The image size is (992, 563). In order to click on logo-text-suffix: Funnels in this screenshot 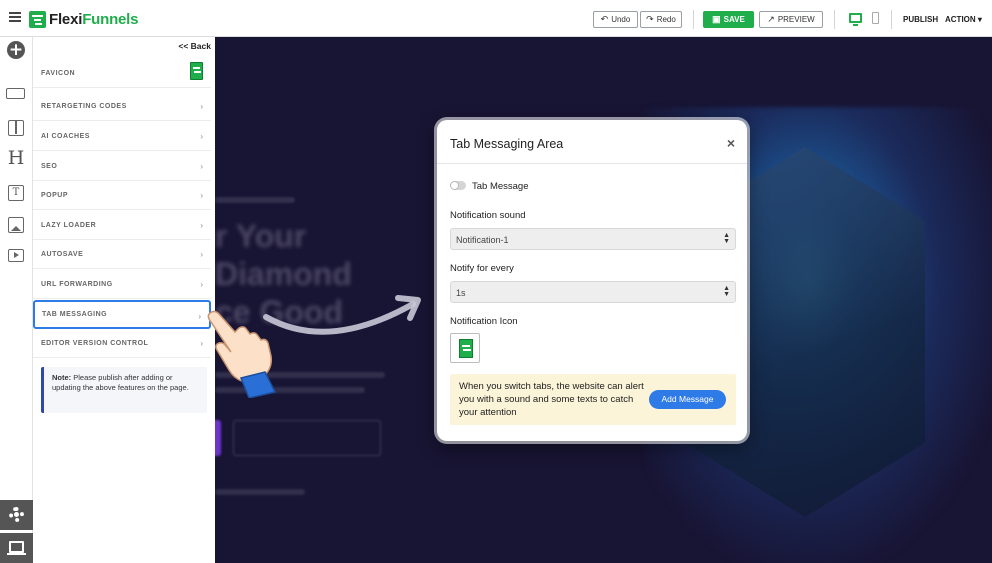, I will do `click(110, 19)`.